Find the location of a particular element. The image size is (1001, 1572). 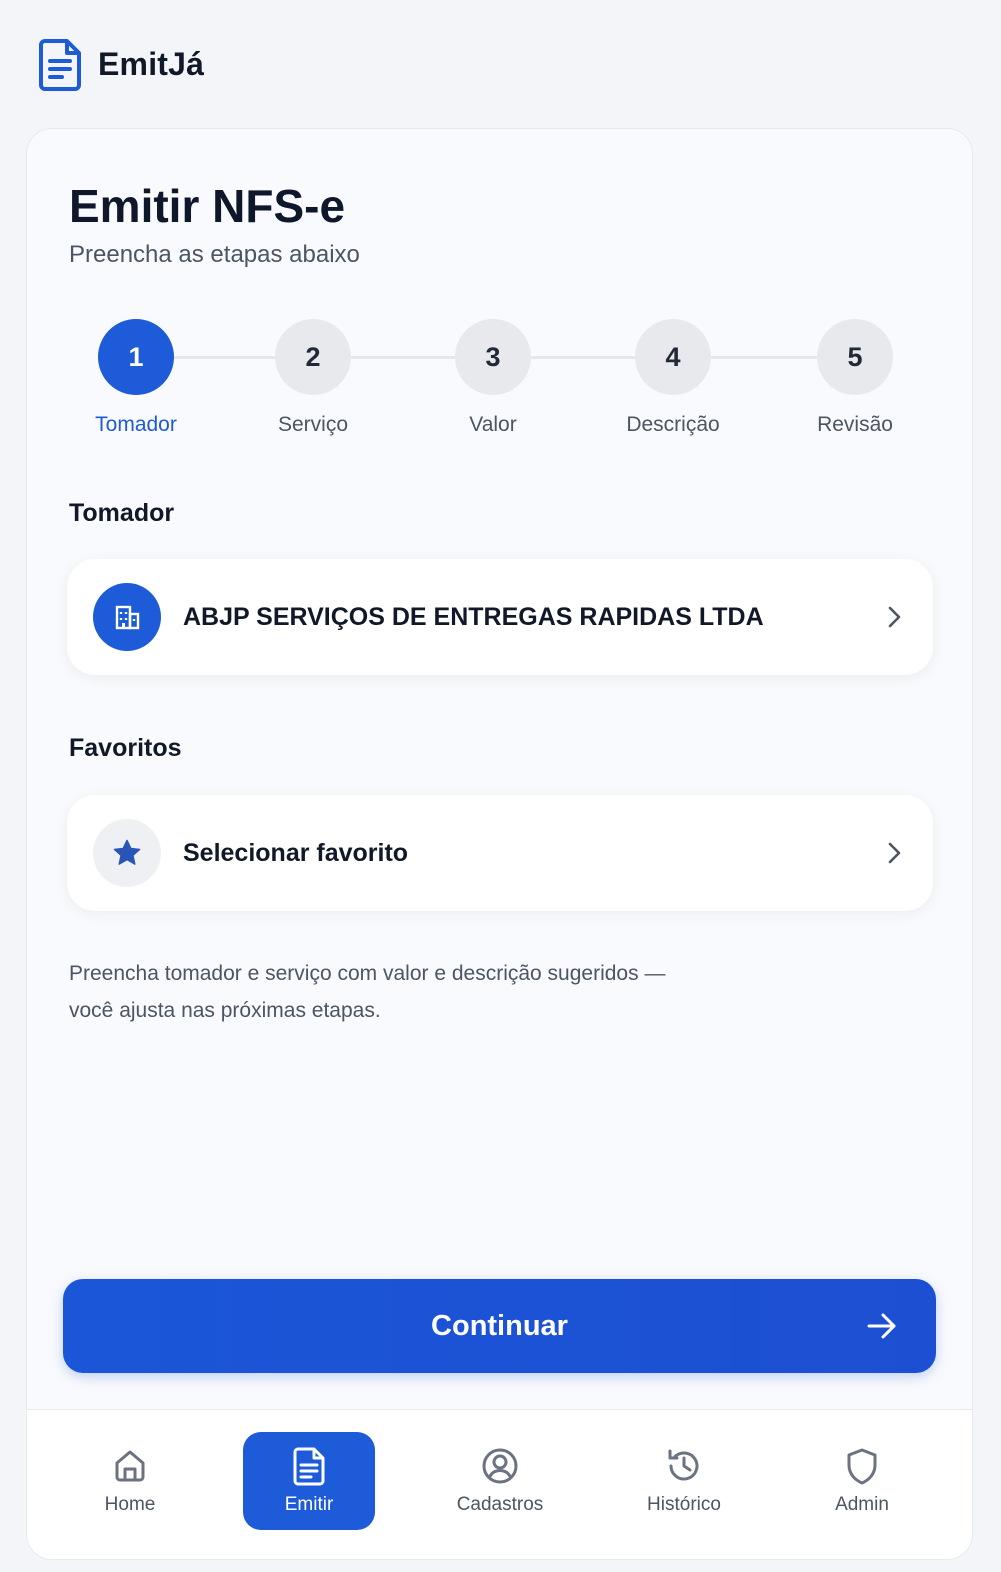

shield-icon is located at coordinates (862, 1466).